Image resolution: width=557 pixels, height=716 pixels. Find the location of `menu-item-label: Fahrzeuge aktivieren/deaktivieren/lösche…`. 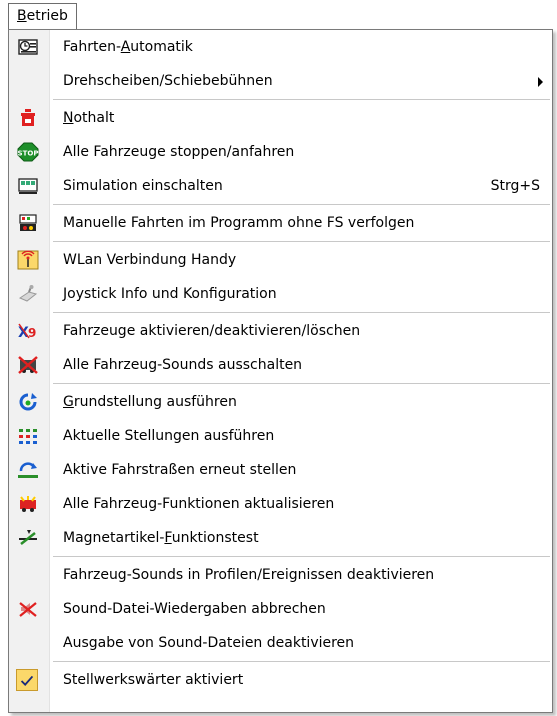

menu-item-label: Fahrzeuge aktivieren/deaktivieren/lösche… is located at coordinates (212, 331).